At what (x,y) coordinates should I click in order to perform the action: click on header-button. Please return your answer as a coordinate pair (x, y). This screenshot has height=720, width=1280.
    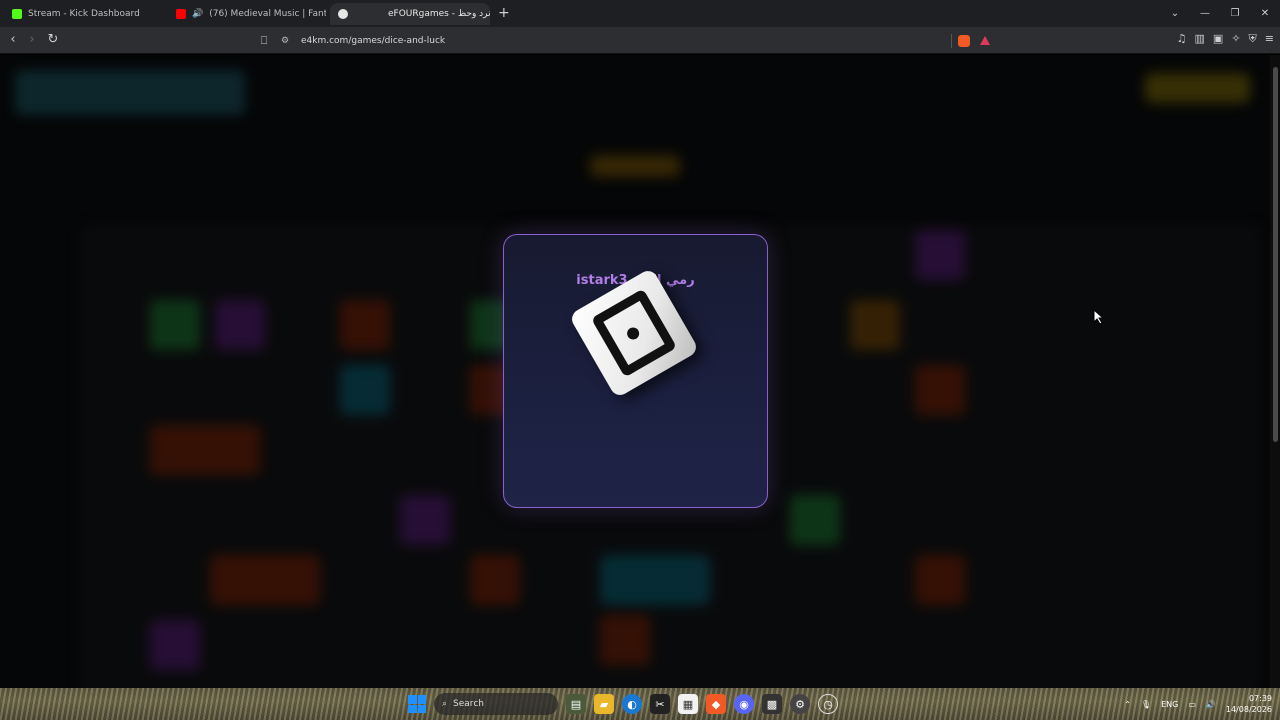
    Looking at the image, I should click on (1197, 88).